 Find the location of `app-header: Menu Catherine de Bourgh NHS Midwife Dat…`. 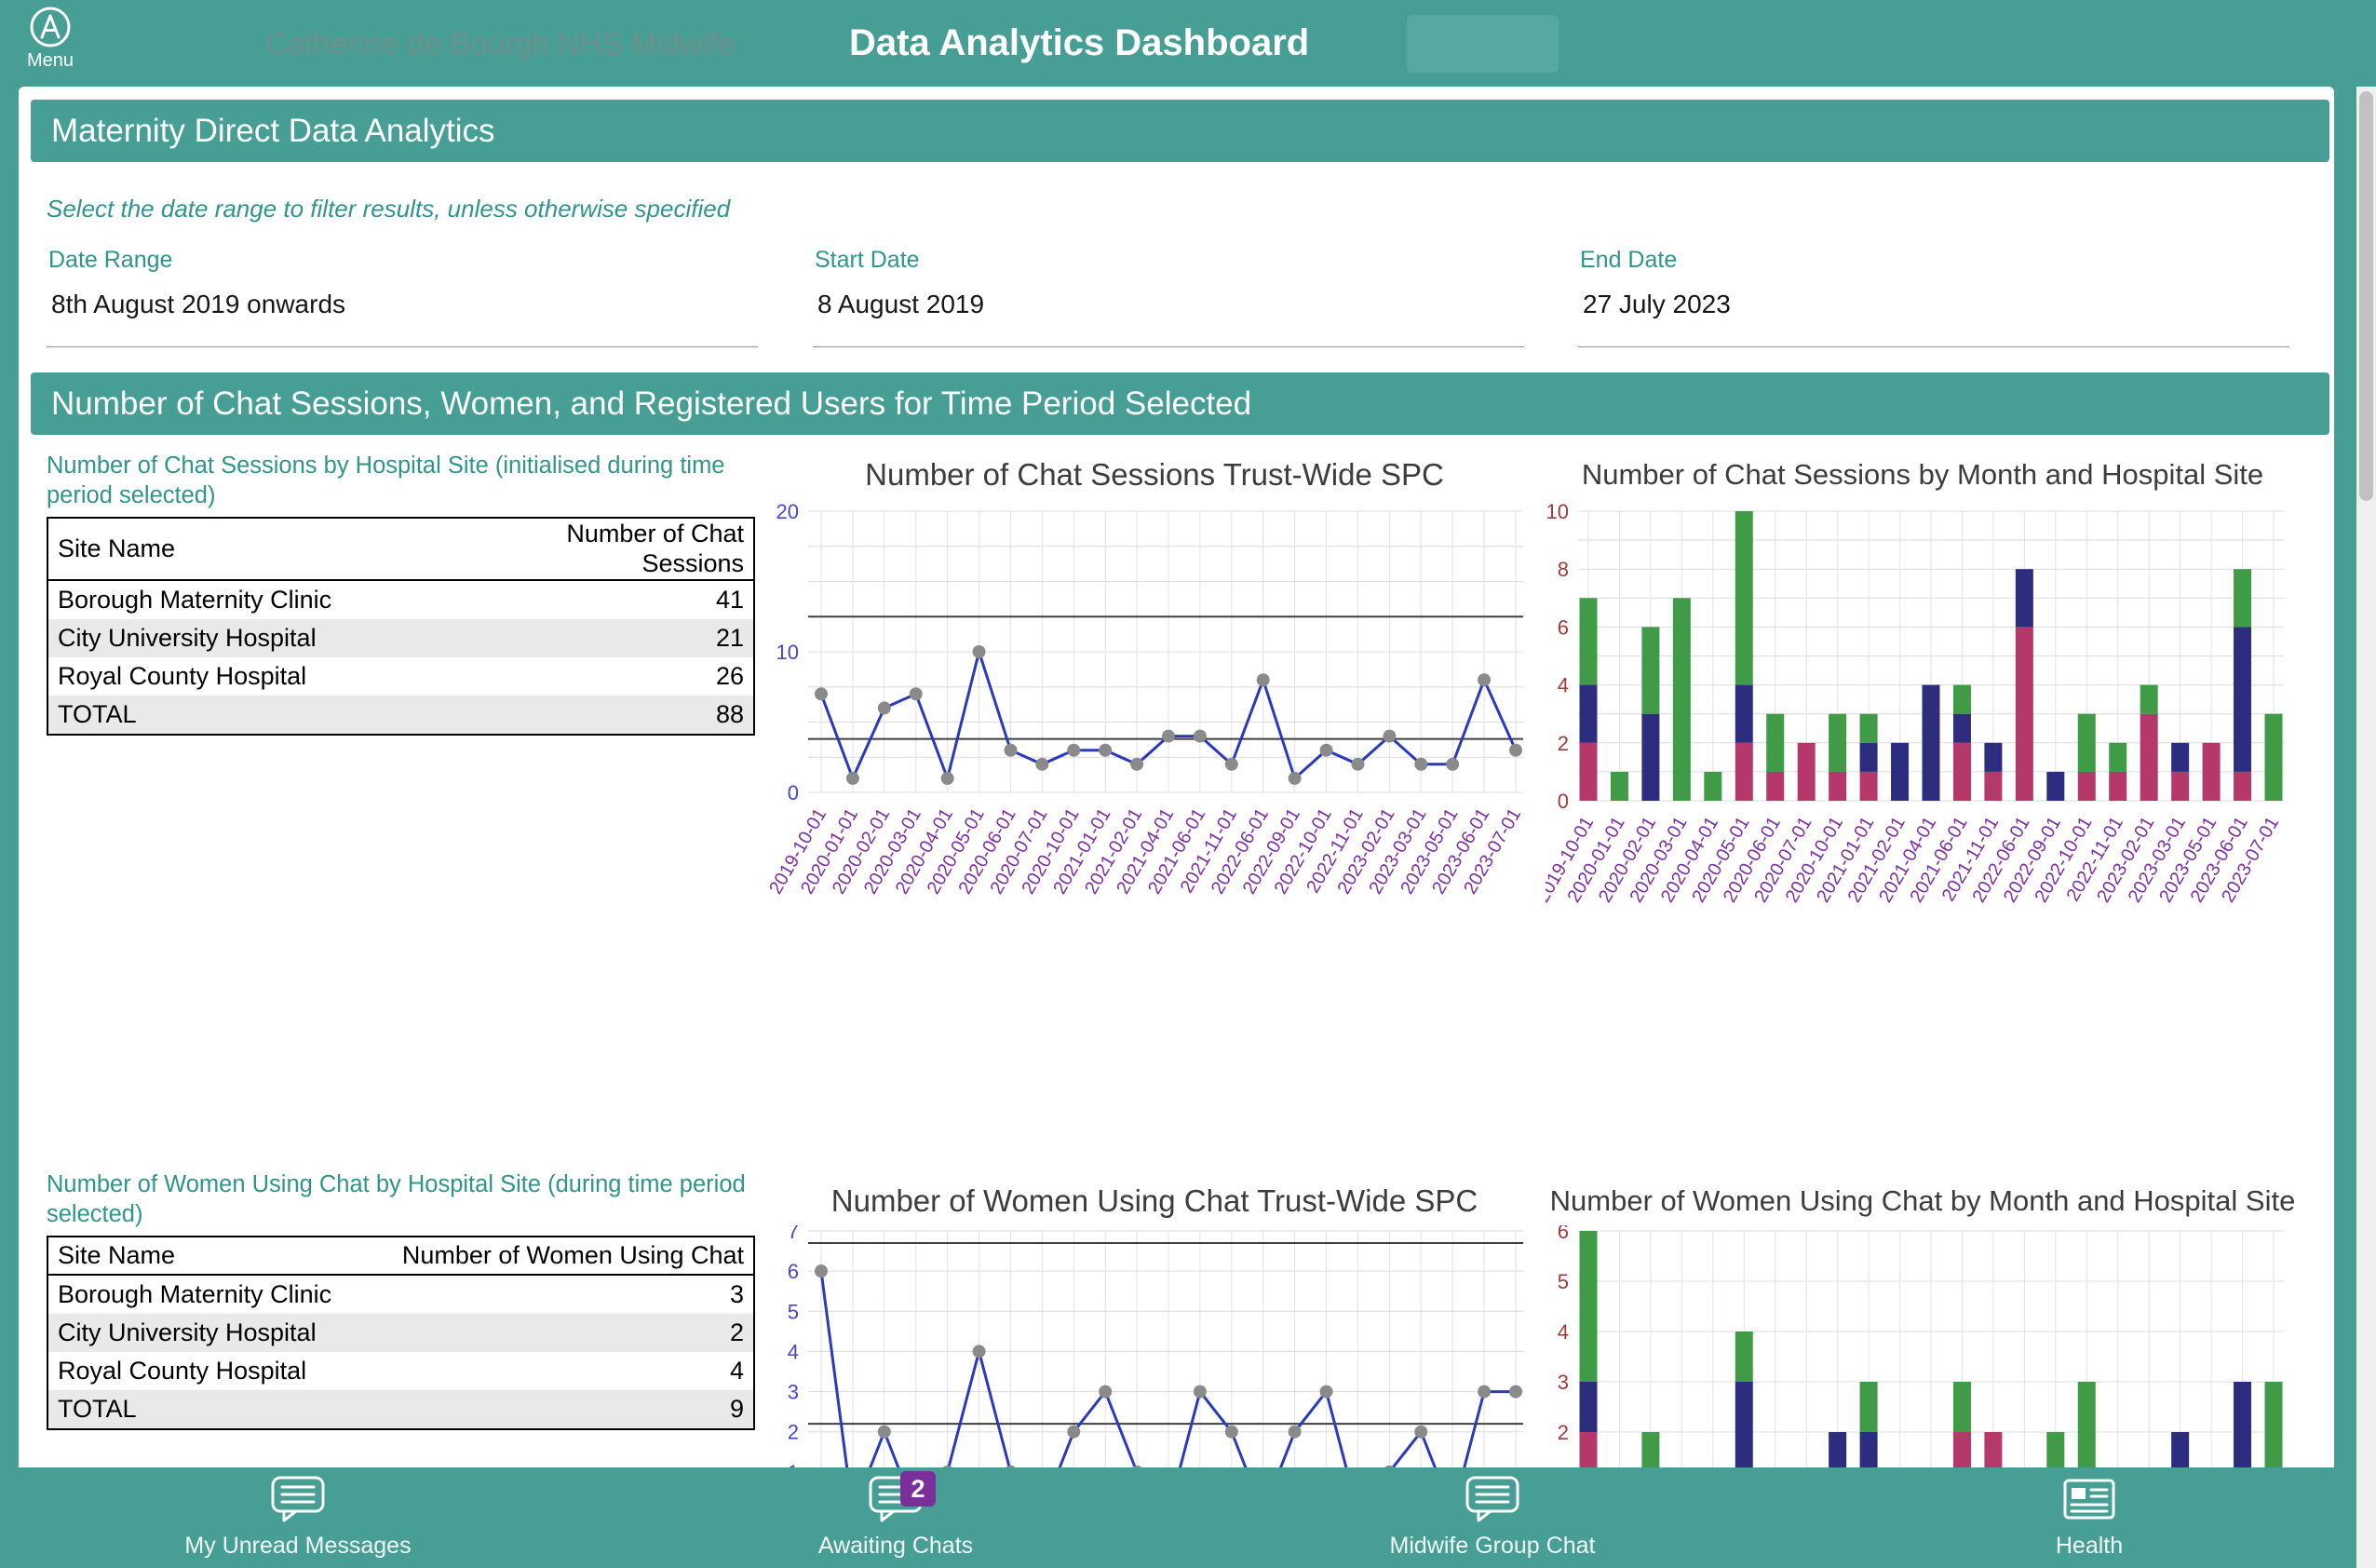

app-header: Menu Catherine de Bourgh NHS Midwife Dat… is located at coordinates (1188, 43).